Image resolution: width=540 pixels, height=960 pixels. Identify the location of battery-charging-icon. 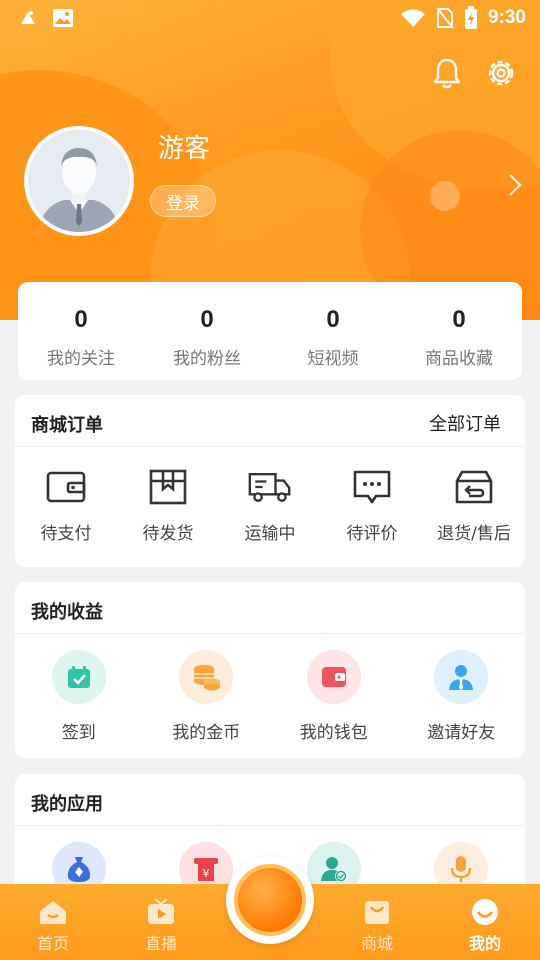
(470, 17).